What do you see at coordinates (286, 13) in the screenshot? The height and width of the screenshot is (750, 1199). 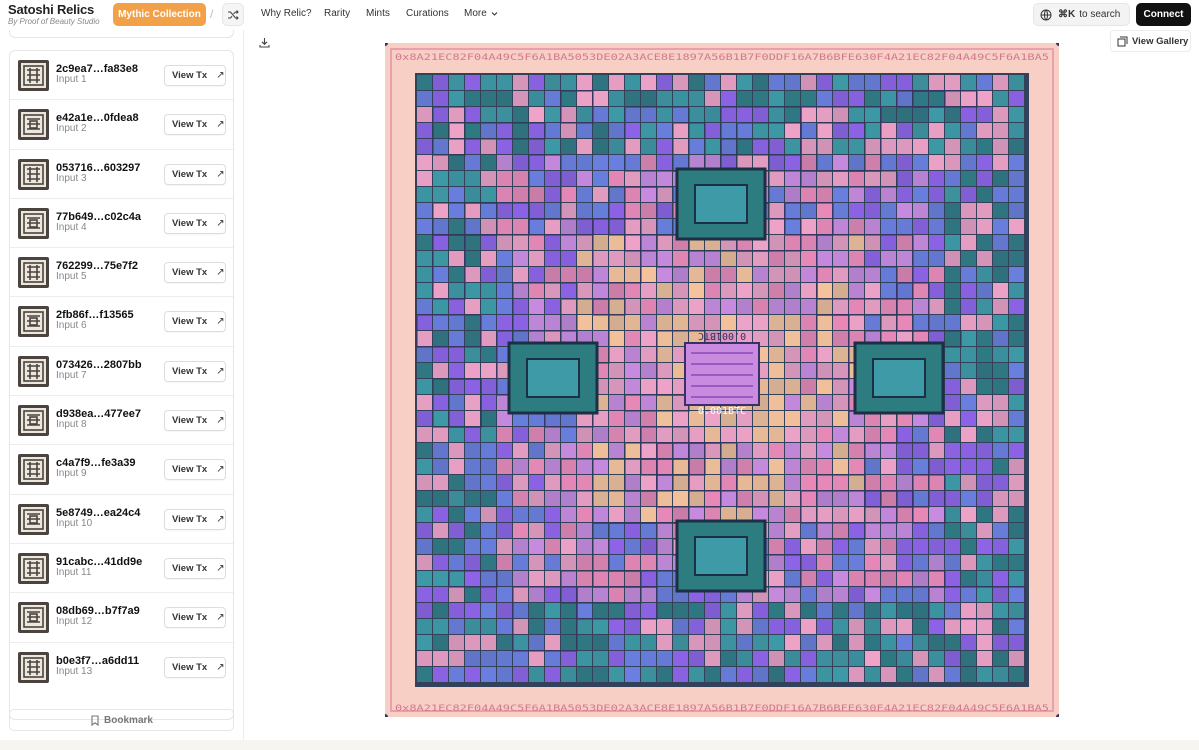 I see `nav-why-relic: Why Relic?` at bounding box center [286, 13].